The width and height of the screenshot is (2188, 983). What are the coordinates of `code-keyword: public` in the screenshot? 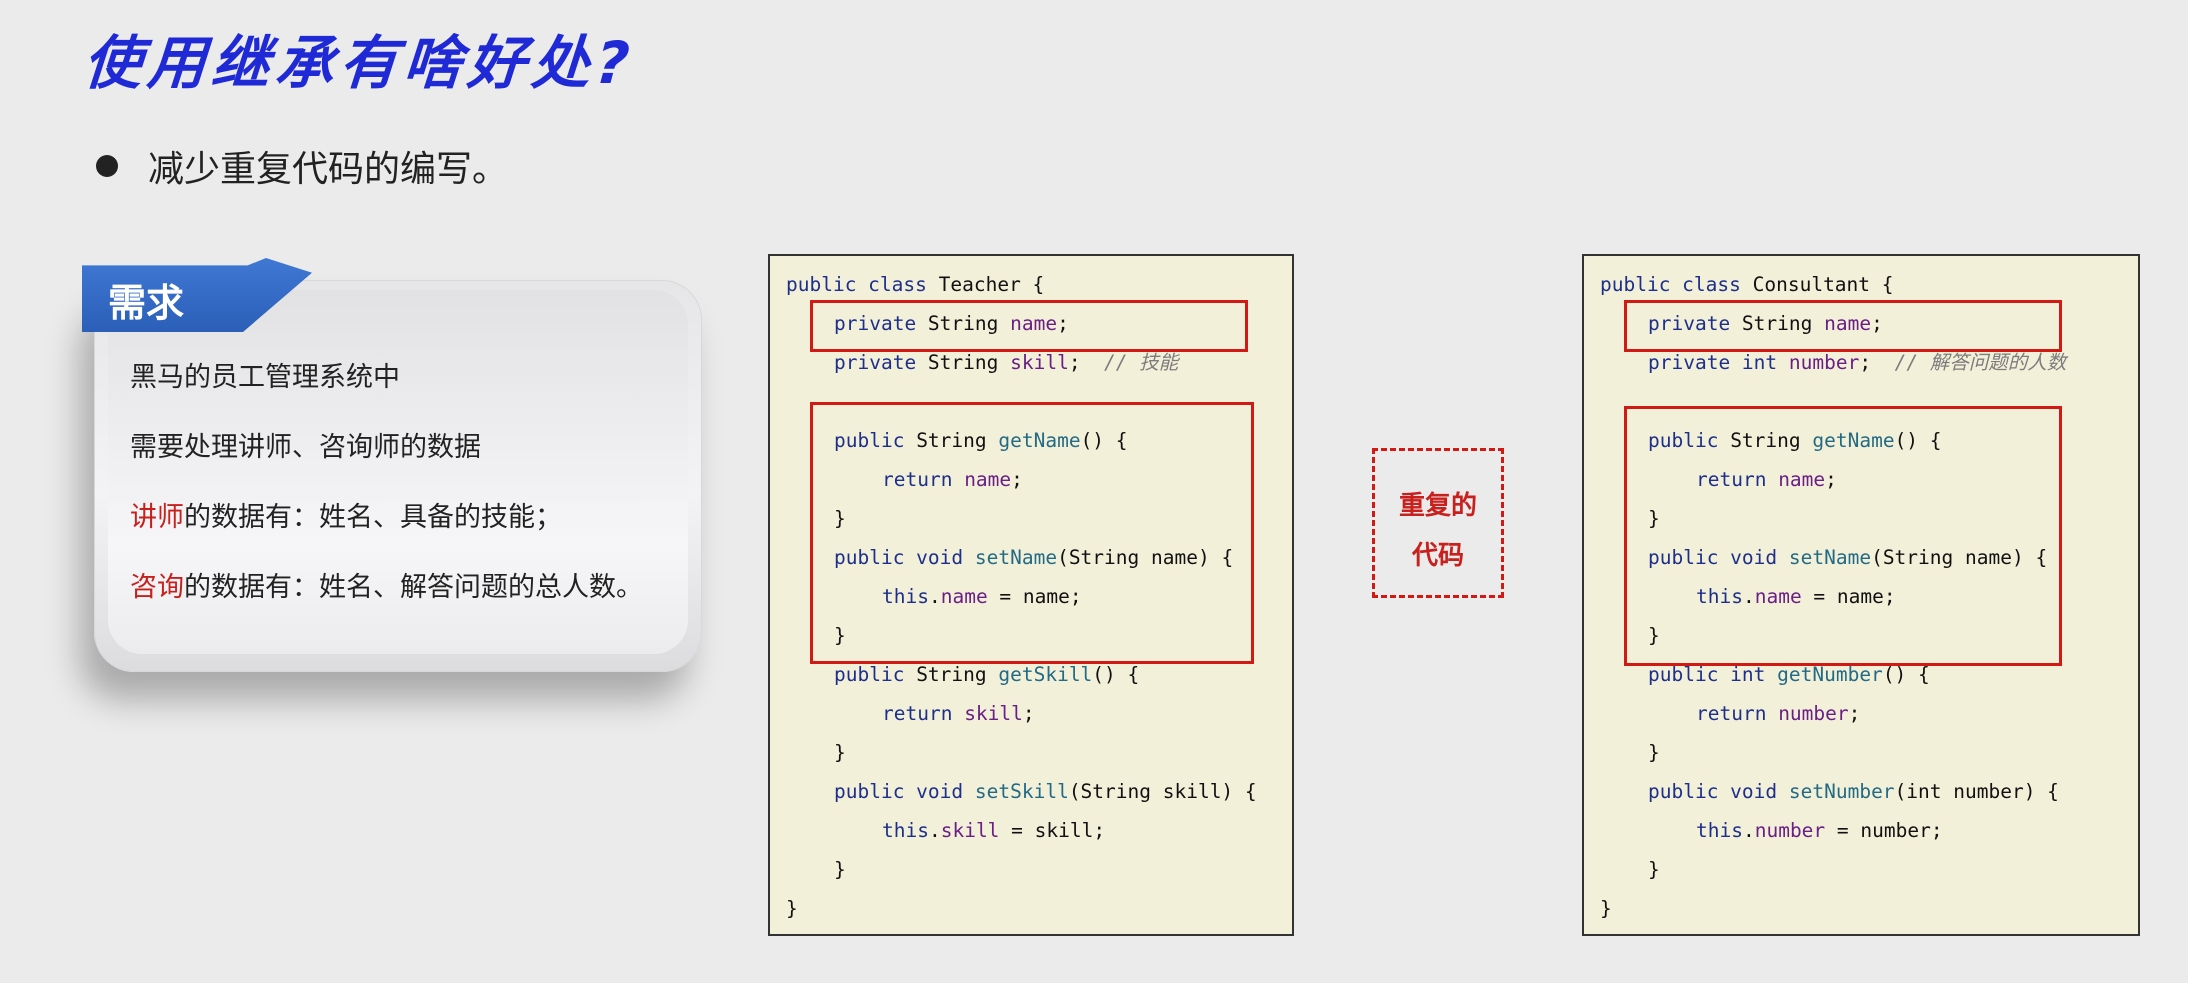 It's located at (869, 674).